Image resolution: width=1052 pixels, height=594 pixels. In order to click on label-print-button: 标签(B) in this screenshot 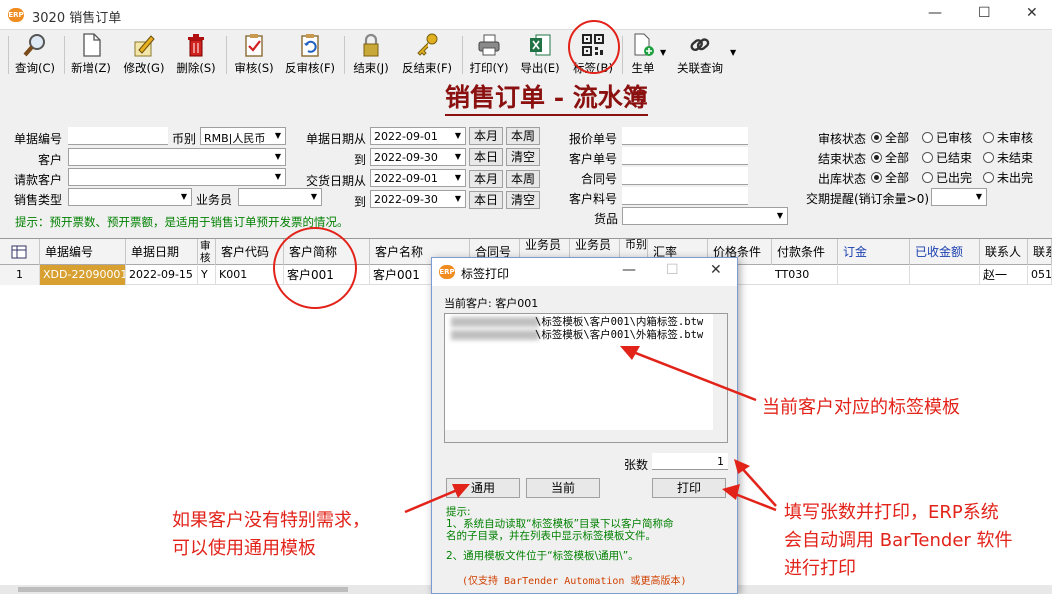, I will do `click(593, 54)`.